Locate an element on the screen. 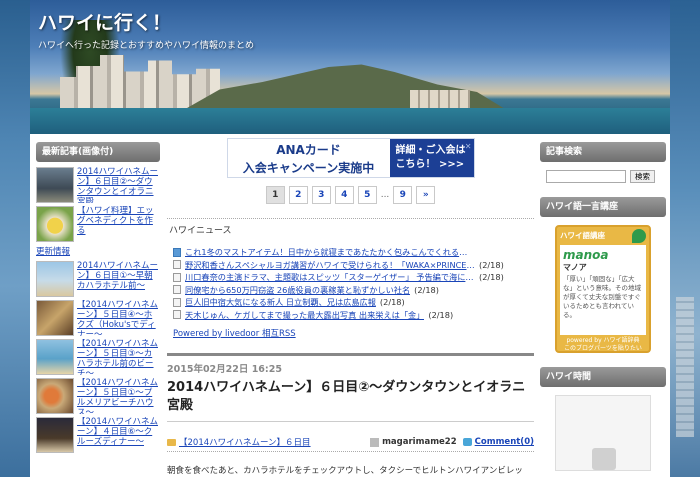 The image size is (700, 477). ad-close-icon: ✕ is located at coordinates (468, 147).